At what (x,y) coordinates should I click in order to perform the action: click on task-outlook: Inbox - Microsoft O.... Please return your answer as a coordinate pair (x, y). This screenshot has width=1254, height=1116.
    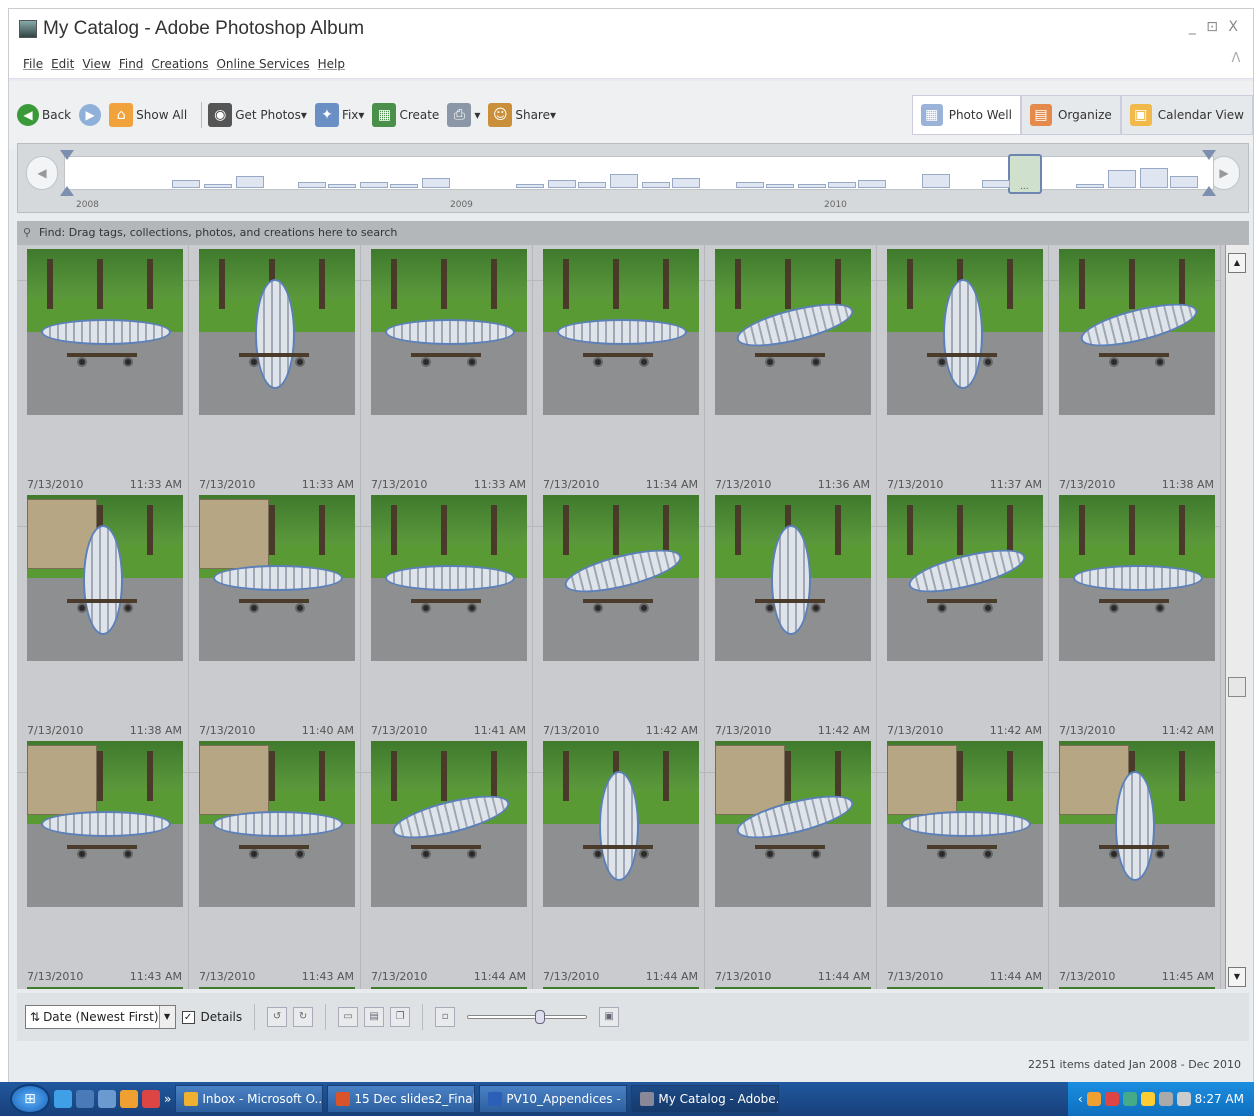
    Looking at the image, I should click on (249, 1099).